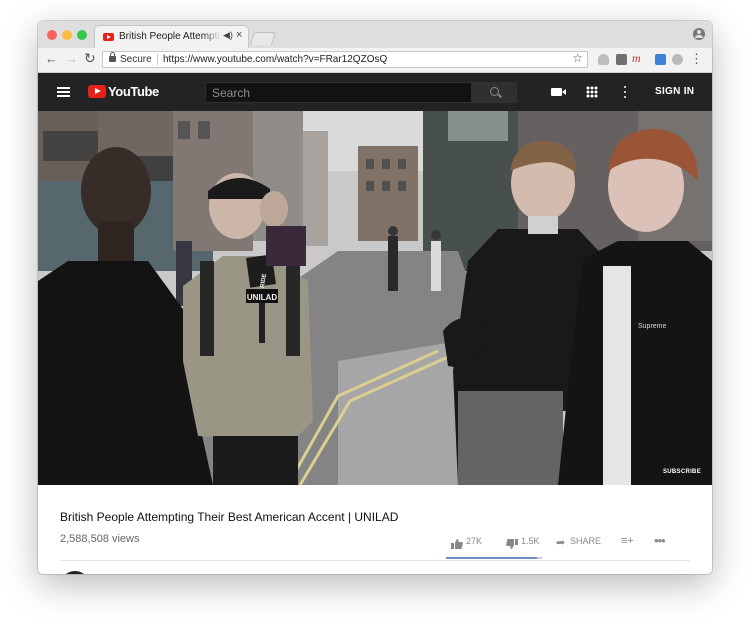  Describe the element at coordinates (228, 35) in the screenshot. I see `speaker-icon: ◀)` at that location.